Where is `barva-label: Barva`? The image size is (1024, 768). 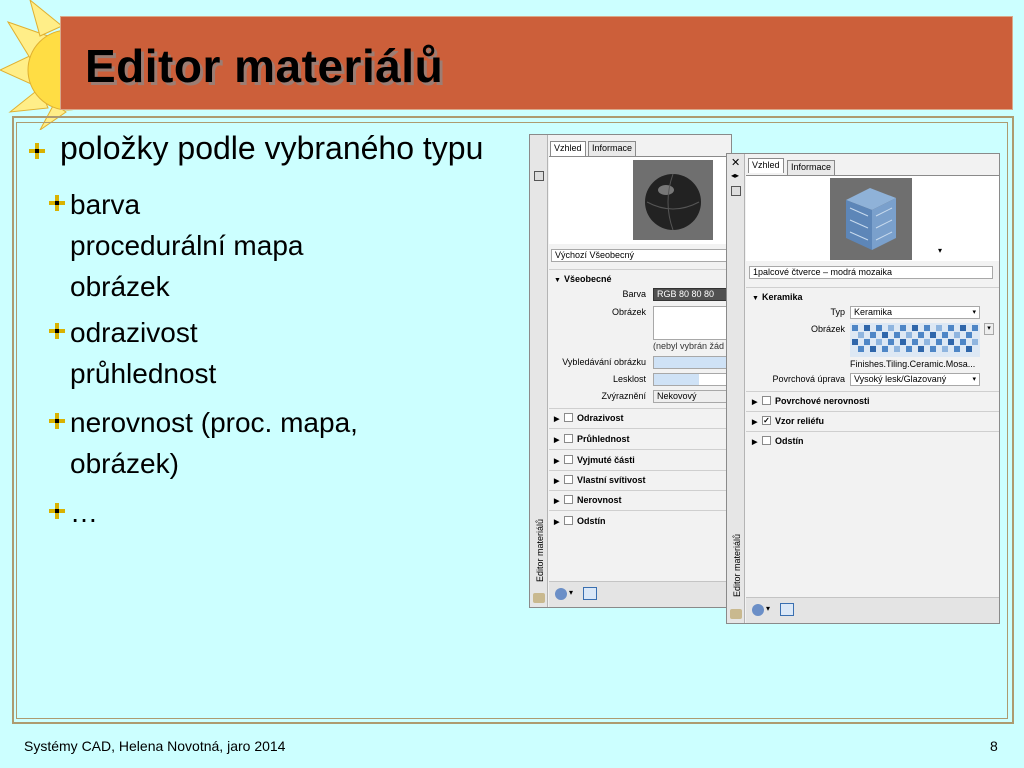 barva-label: Barva is located at coordinates (634, 294).